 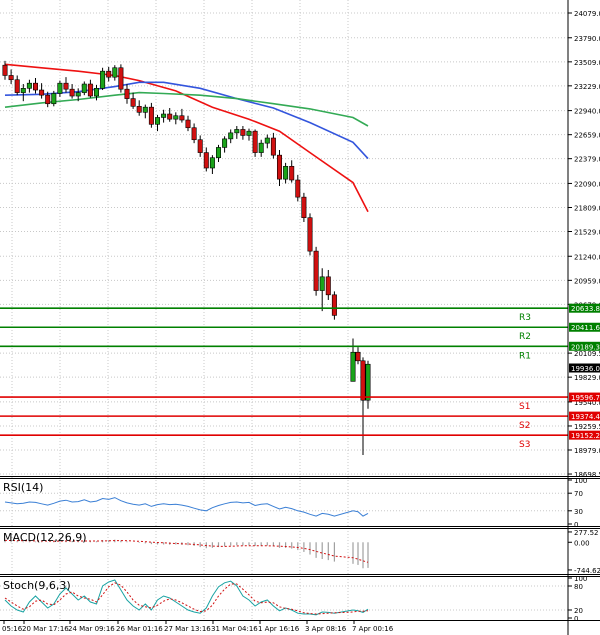 I want to click on rsi-label: RSI(14), so click(x=23, y=487).